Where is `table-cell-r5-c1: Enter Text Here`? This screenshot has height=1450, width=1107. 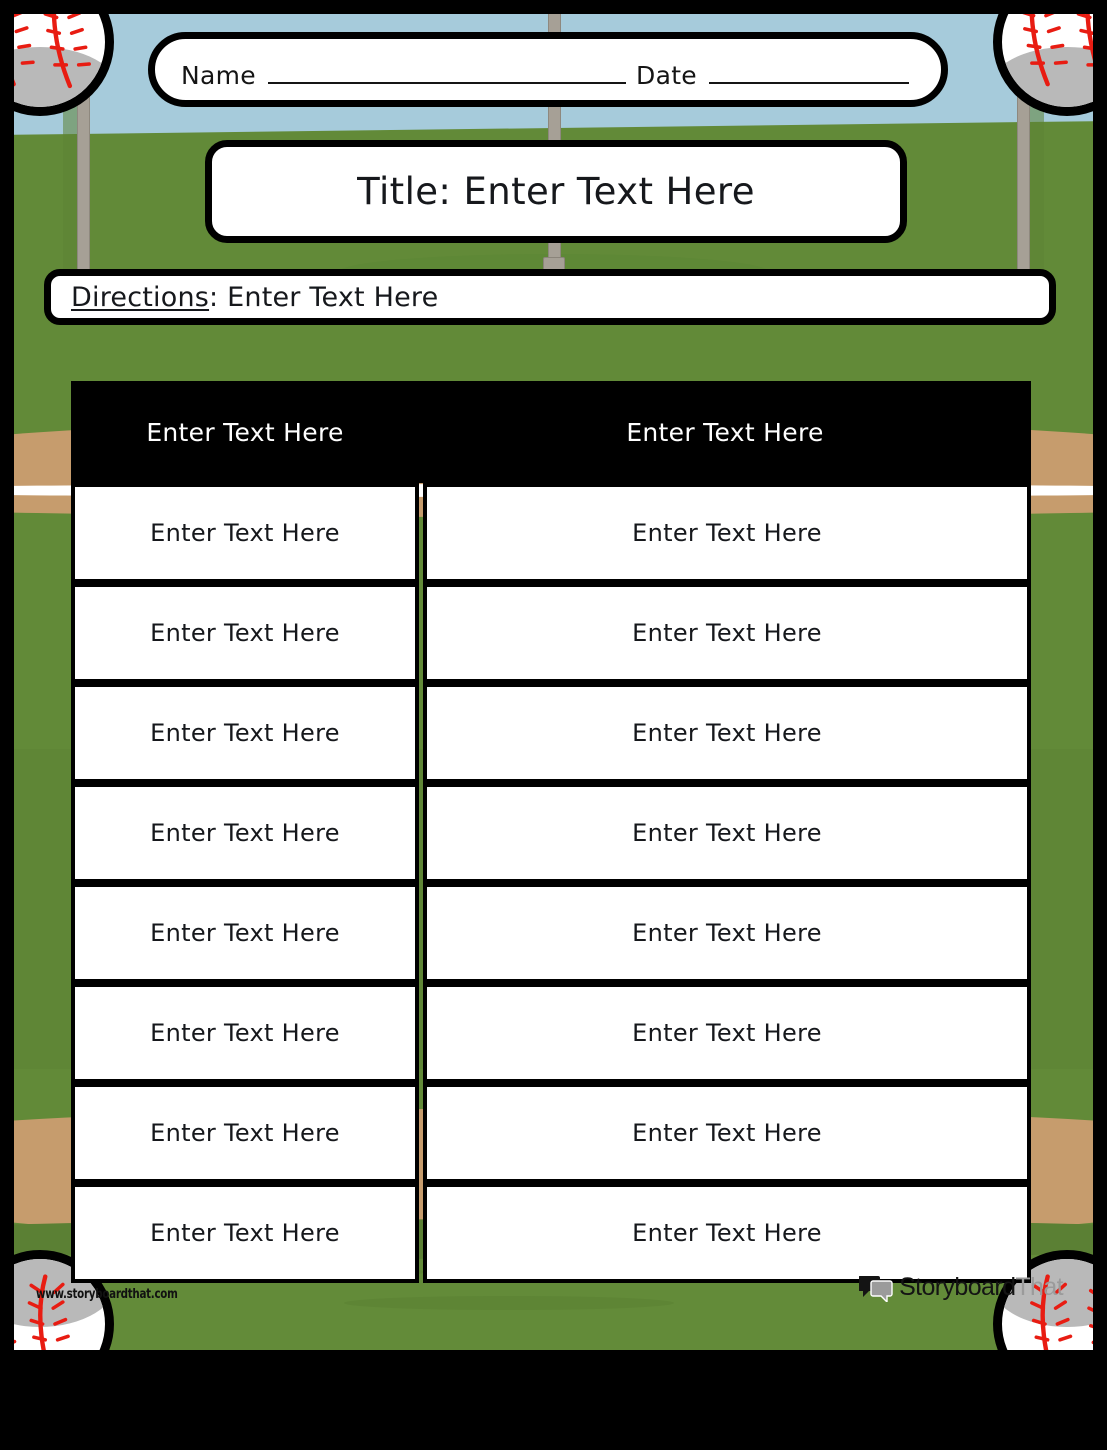 table-cell-r5-c1: Enter Text Here is located at coordinates (245, 933).